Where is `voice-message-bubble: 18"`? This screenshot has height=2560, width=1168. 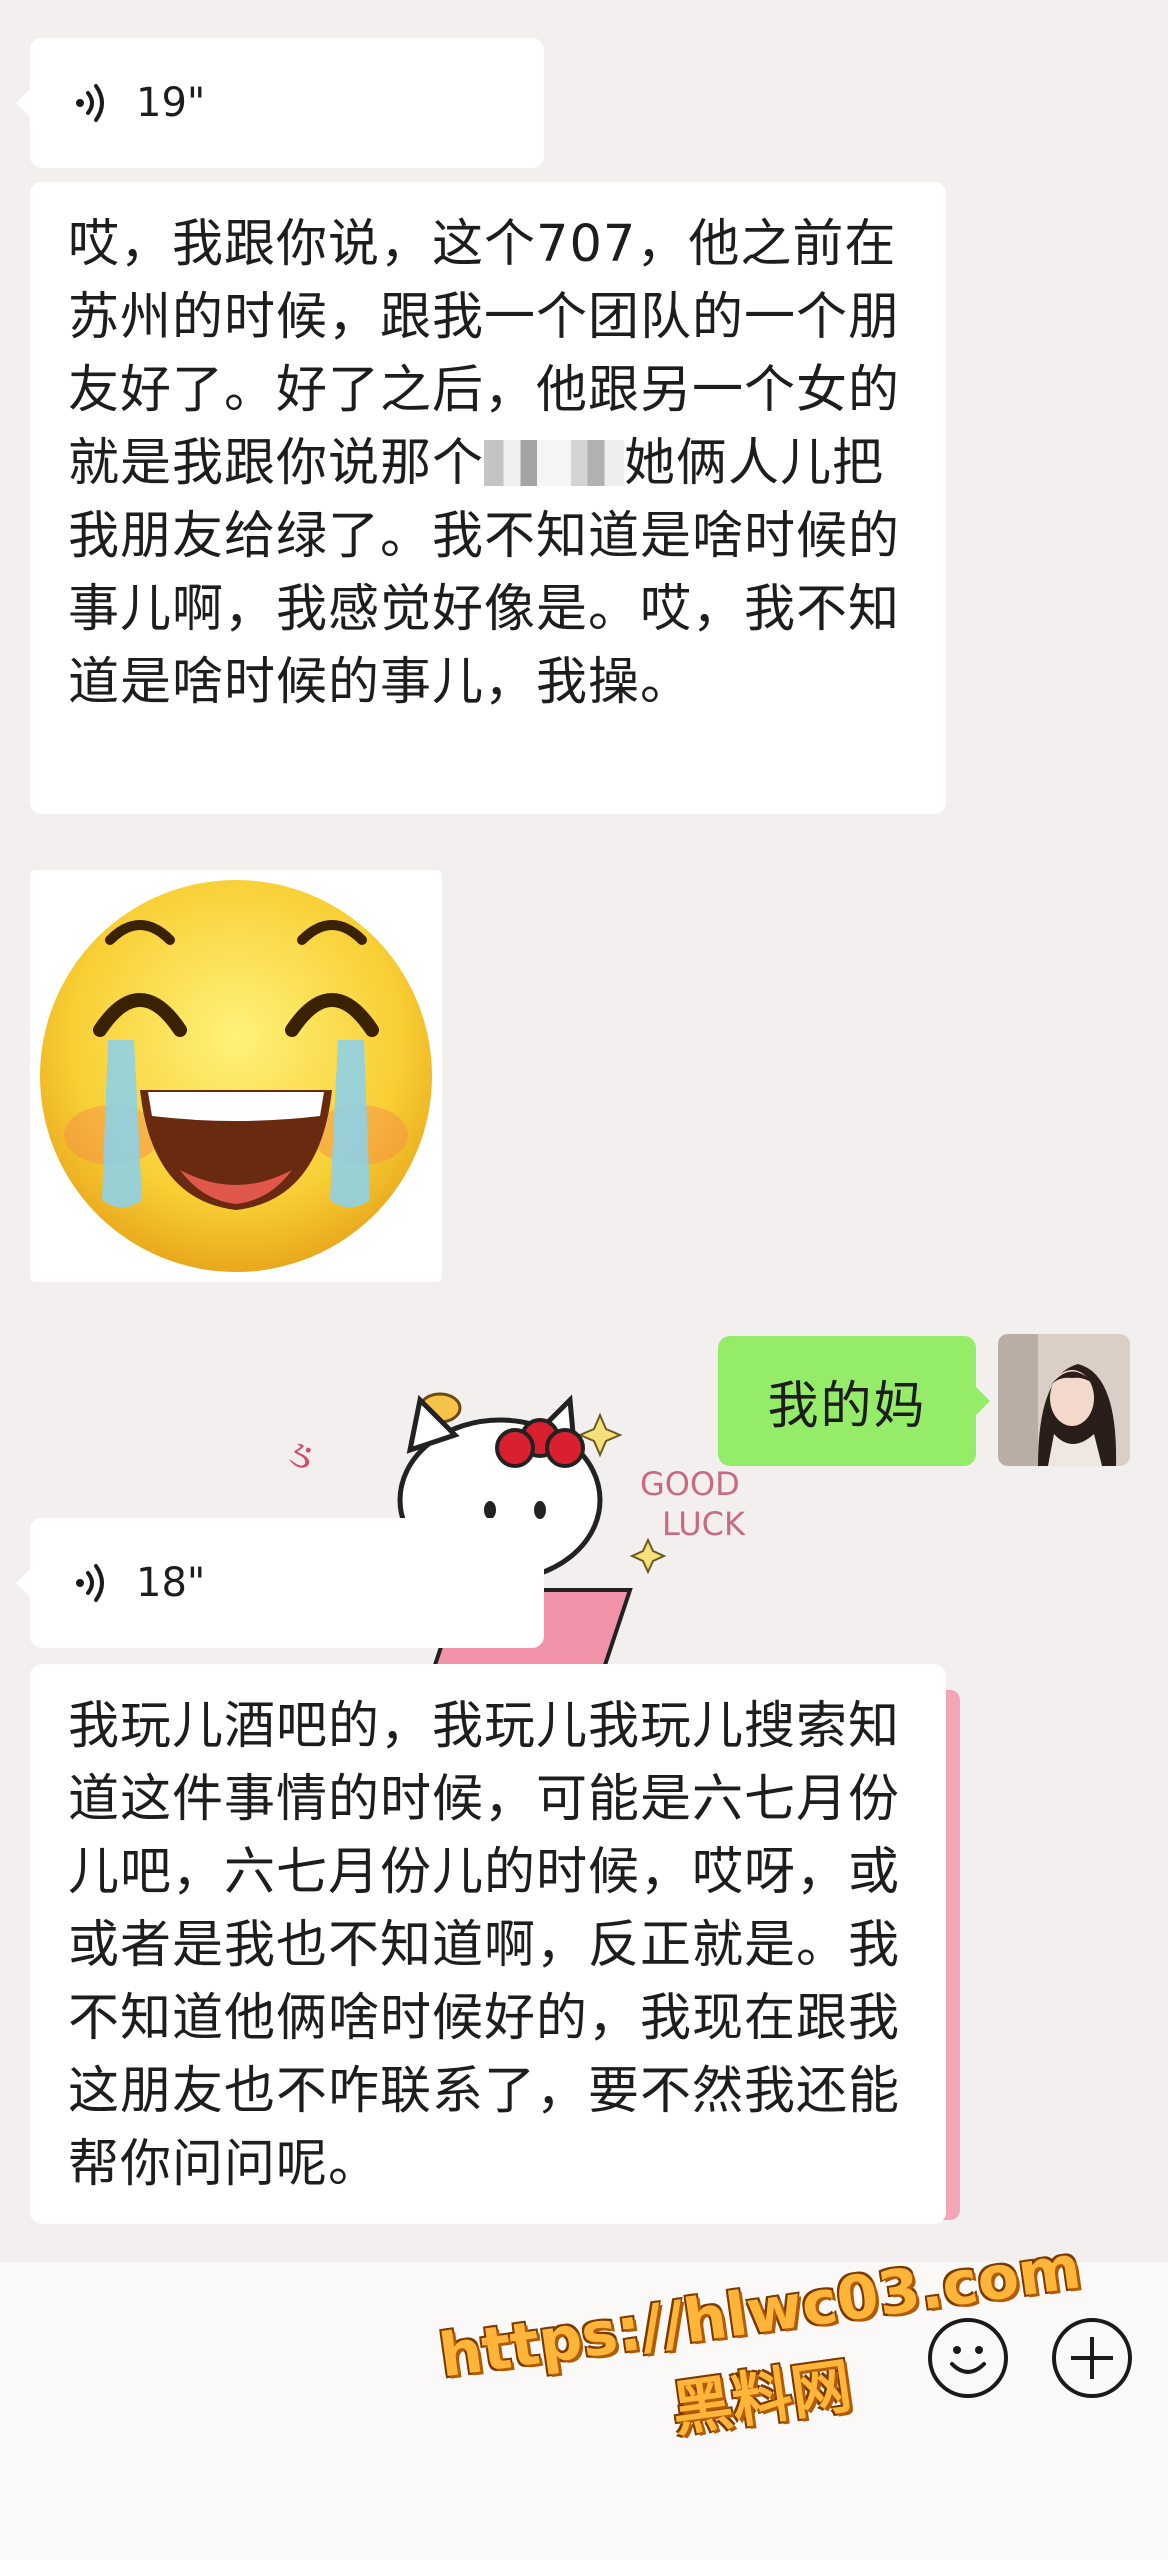
voice-message-bubble: 18" is located at coordinates (280, 1583).